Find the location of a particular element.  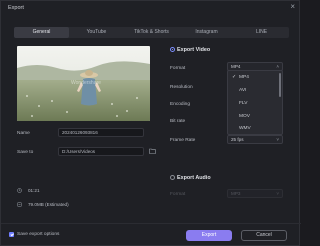

frame-rate-select: 25 fps ˅ is located at coordinates (255, 139).